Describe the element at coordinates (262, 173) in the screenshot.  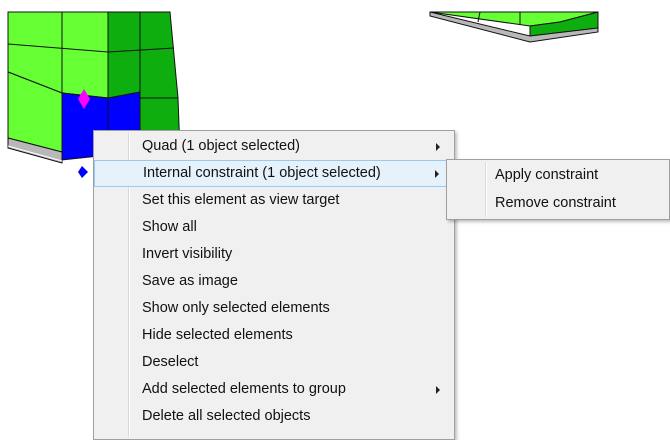
I see `menu-item-label: Internal constraint (1 object selected)` at that location.